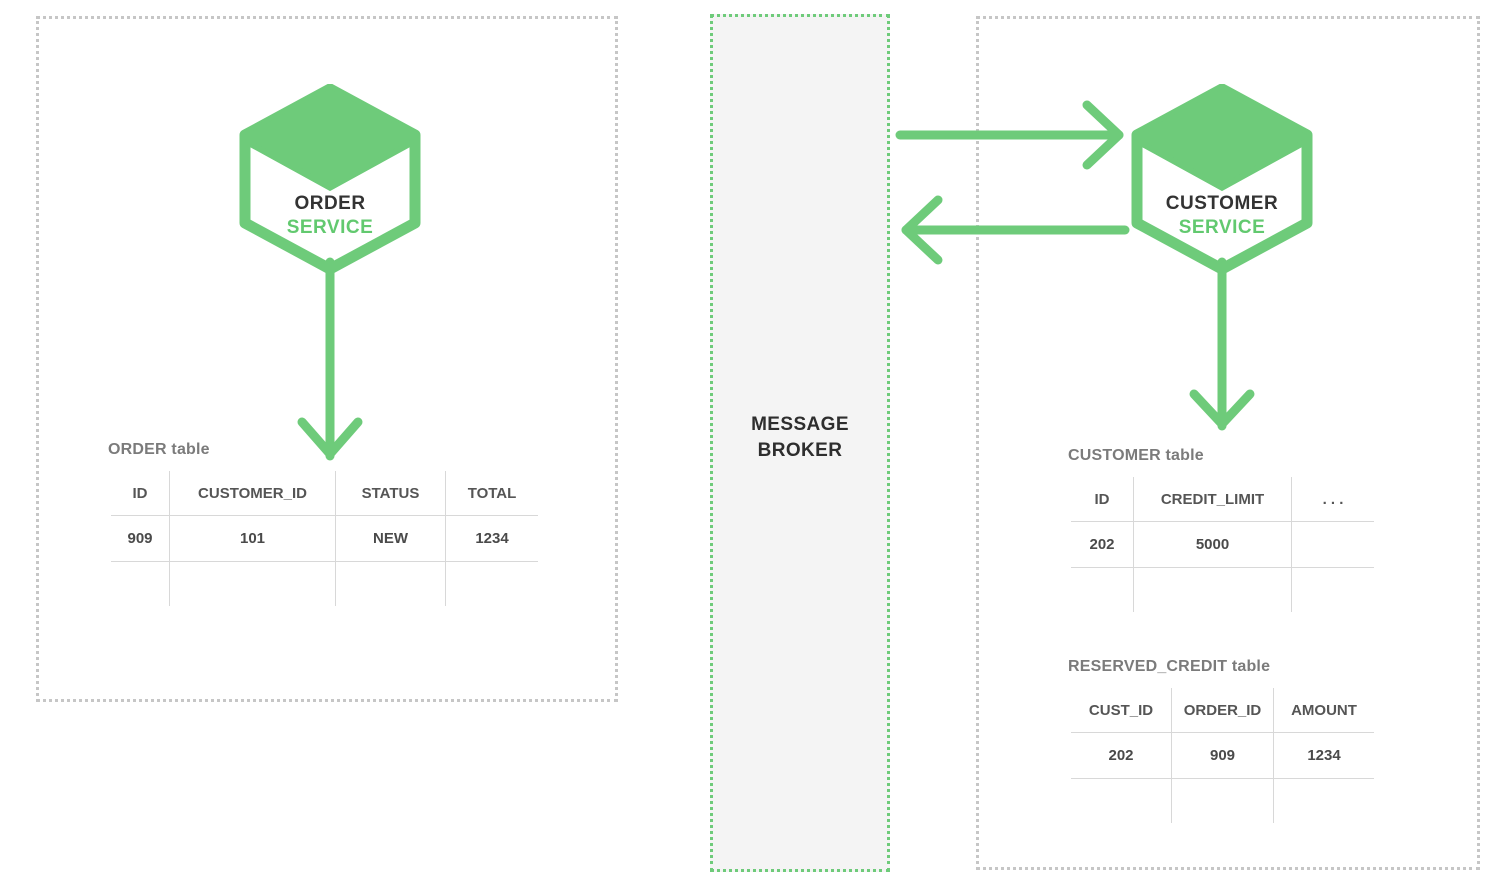  What do you see at coordinates (800, 424) in the screenshot?
I see `message-broker-line1: MESSAGE` at bounding box center [800, 424].